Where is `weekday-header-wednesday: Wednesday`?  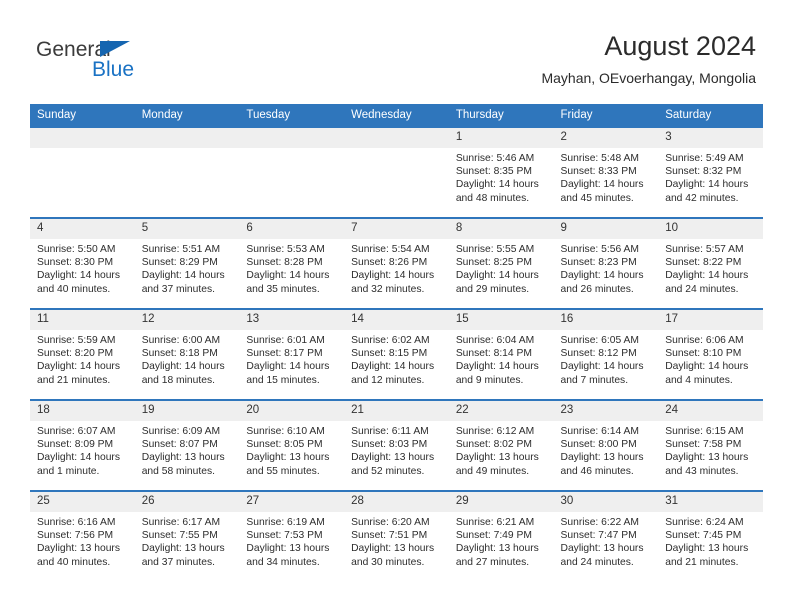
weekday-header-wednesday: Wednesday is located at coordinates (396, 115).